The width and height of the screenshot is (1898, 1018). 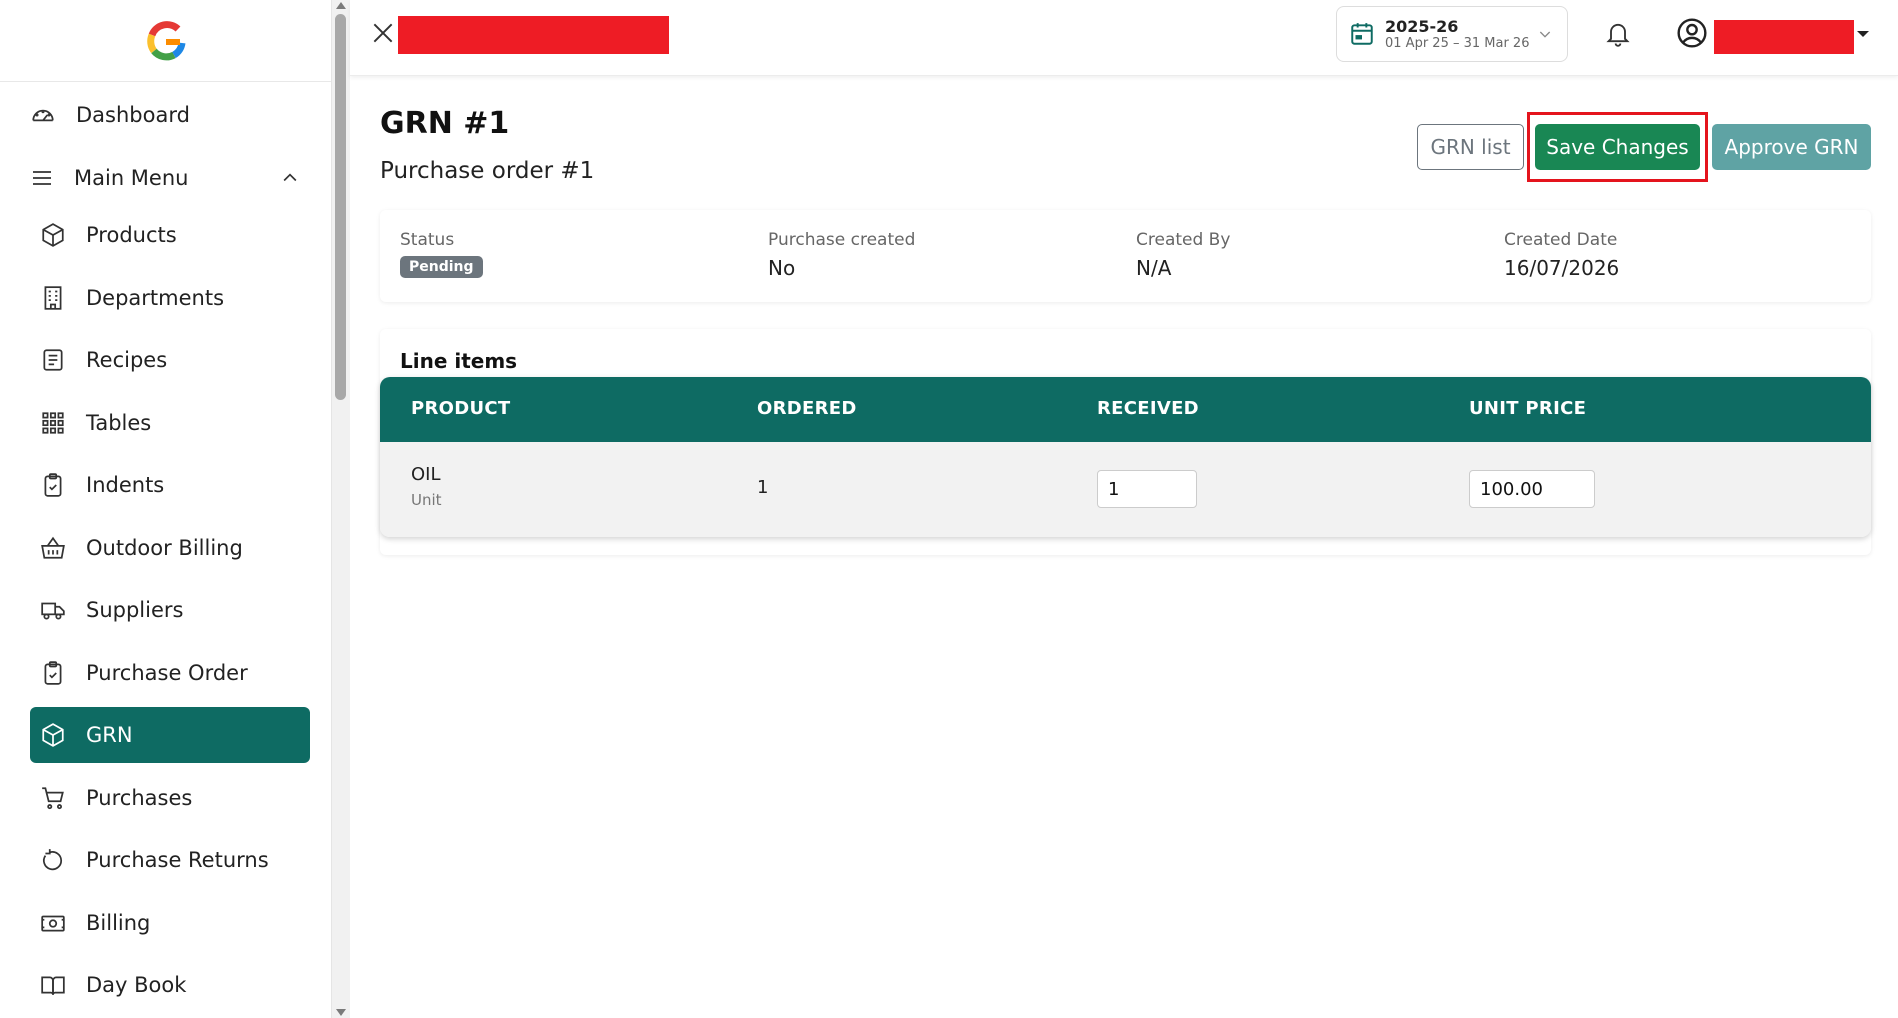 What do you see at coordinates (441, 254) in the screenshot?
I see `status-field: Status Pending` at bounding box center [441, 254].